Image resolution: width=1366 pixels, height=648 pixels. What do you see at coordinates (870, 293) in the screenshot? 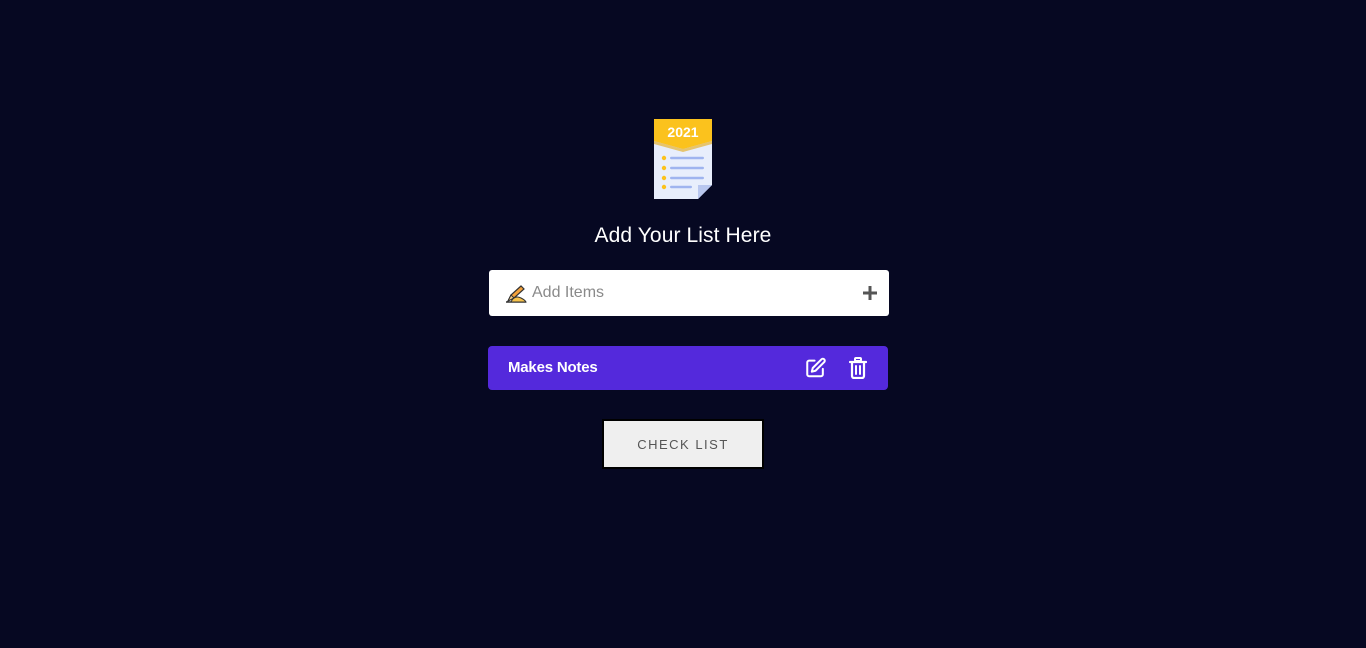
I see `plus-icon` at bounding box center [870, 293].